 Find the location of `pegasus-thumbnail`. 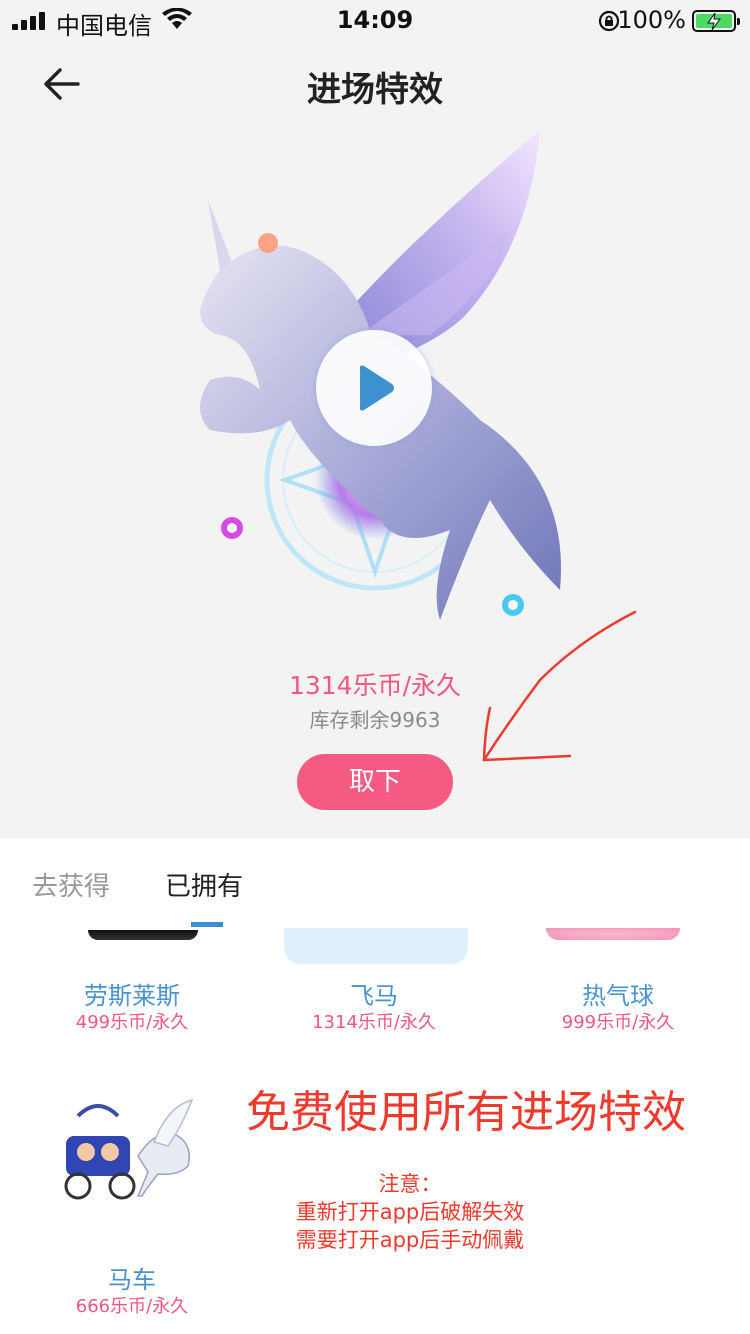

pegasus-thumbnail is located at coordinates (376, 946).